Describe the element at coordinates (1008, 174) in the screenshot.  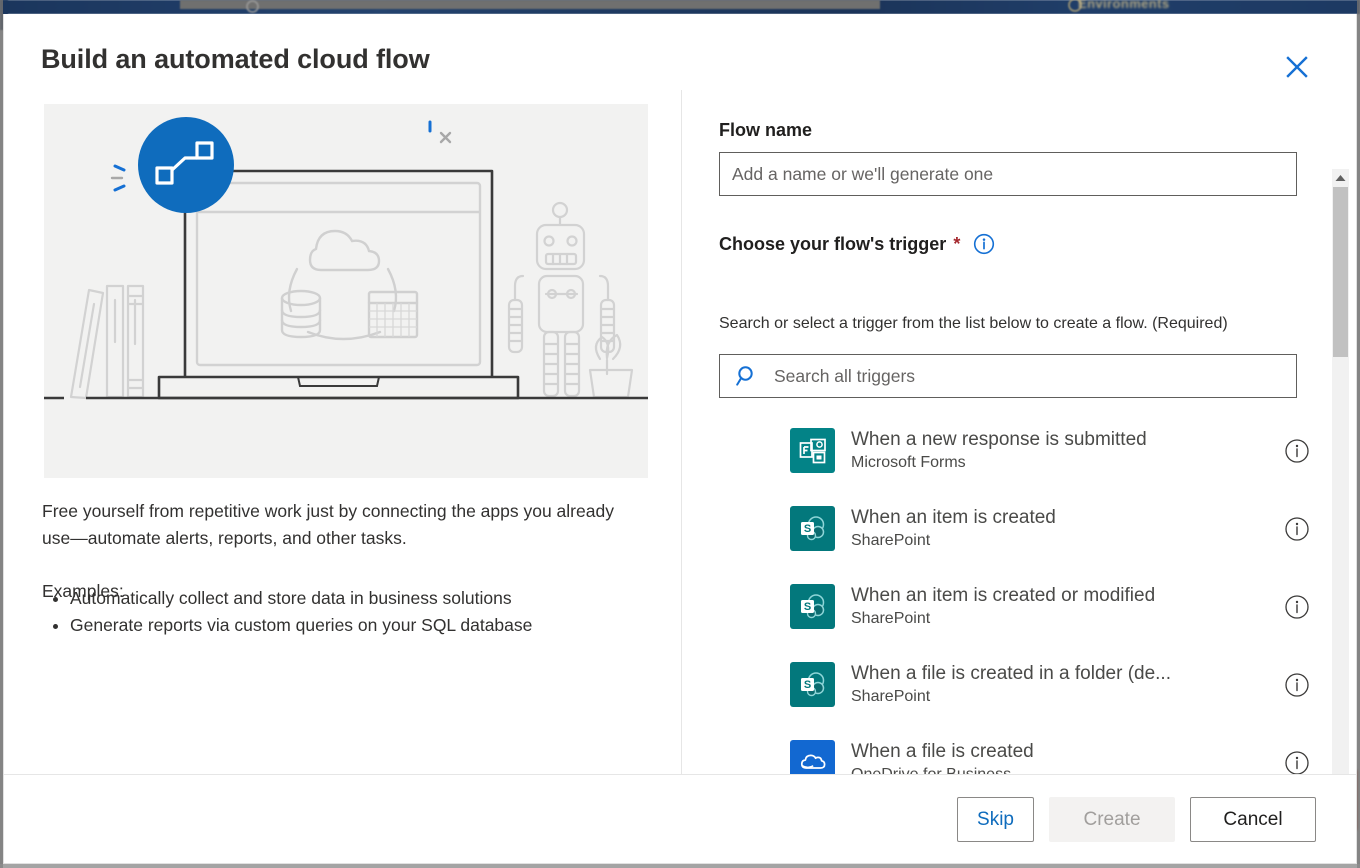
I see `flow-name-input` at that location.